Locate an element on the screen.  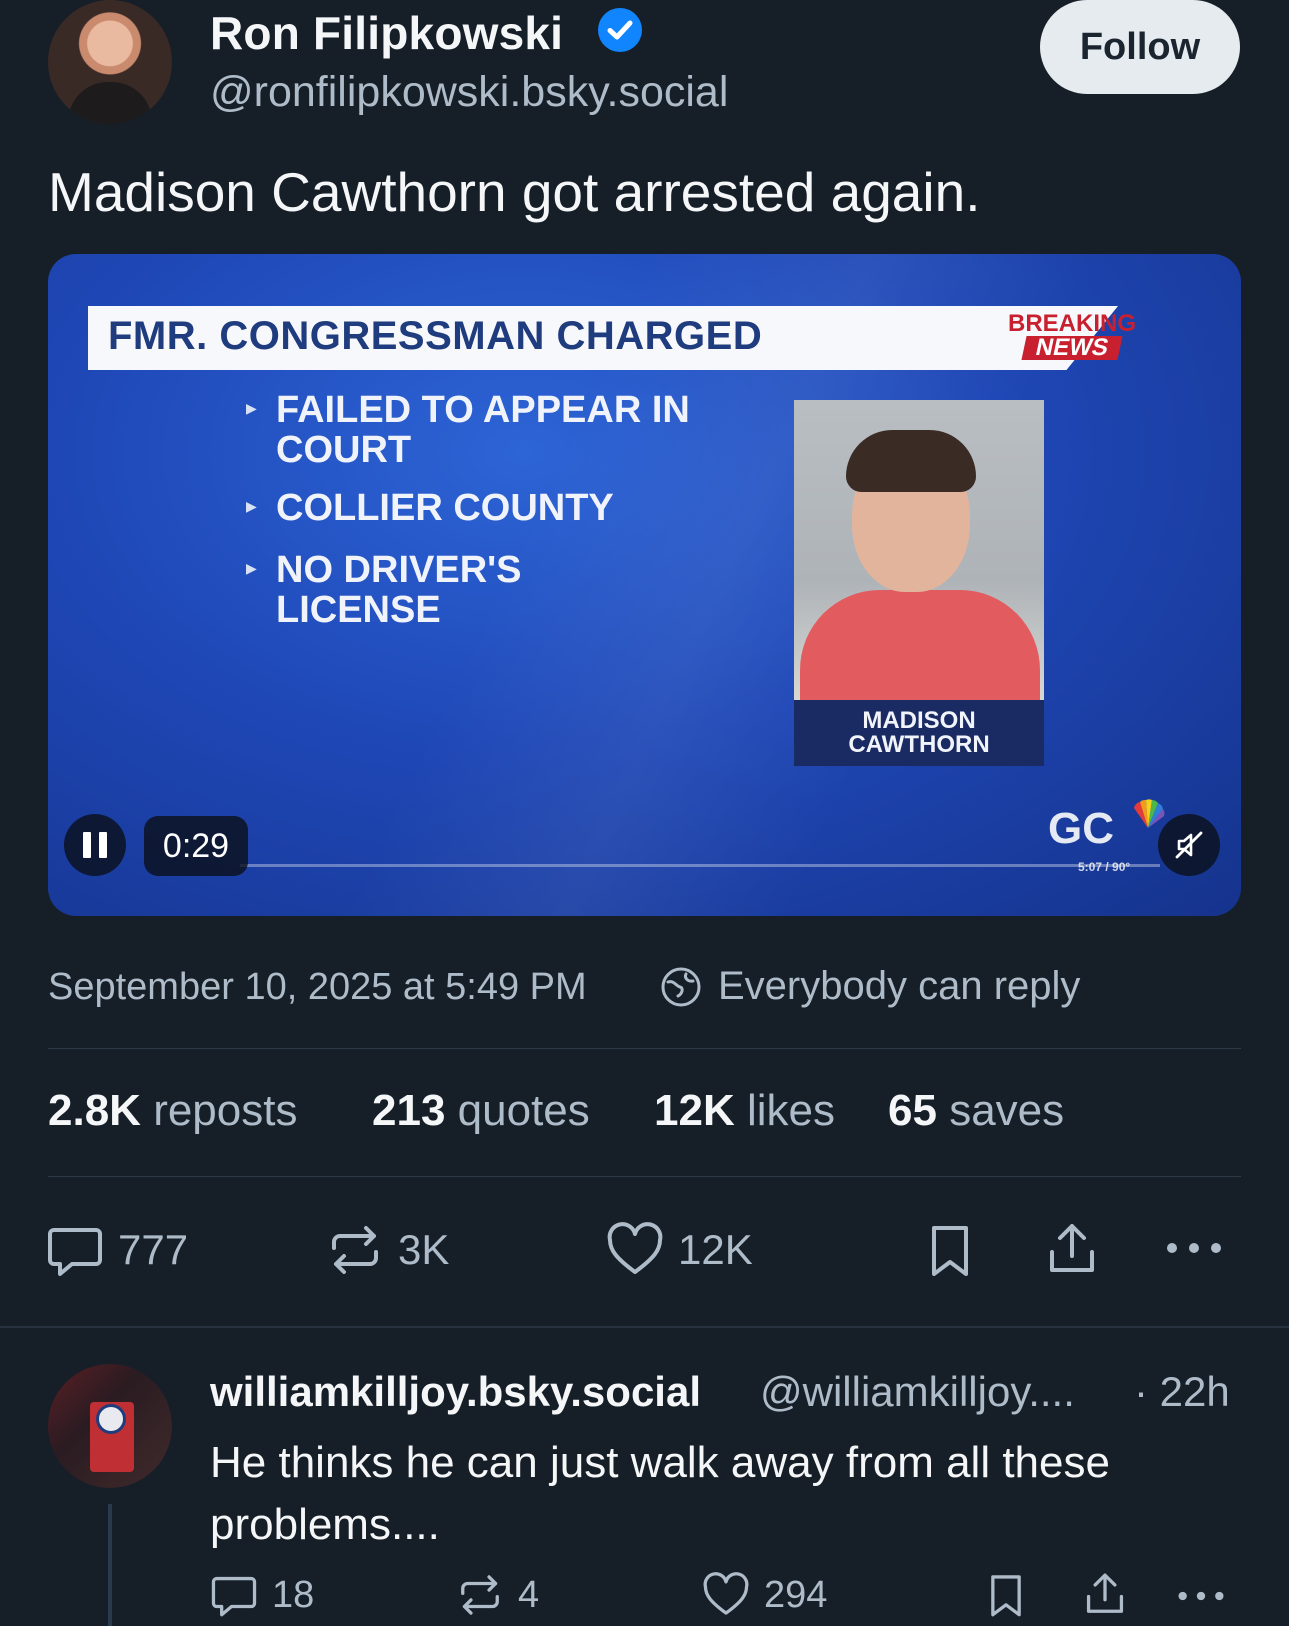
reply-setting: Everybody can reply is located at coordinates (899, 986).